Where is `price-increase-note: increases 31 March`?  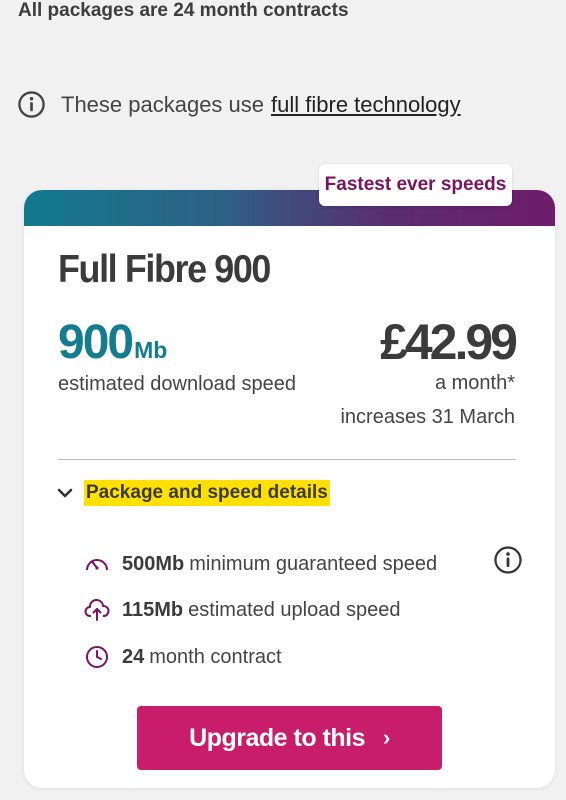
price-increase-note: increases 31 March is located at coordinates (427, 417).